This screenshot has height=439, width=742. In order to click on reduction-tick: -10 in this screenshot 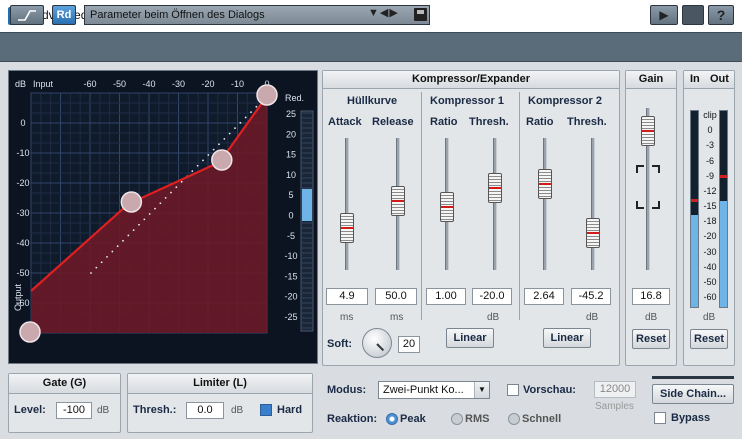, I will do `click(290, 256)`.